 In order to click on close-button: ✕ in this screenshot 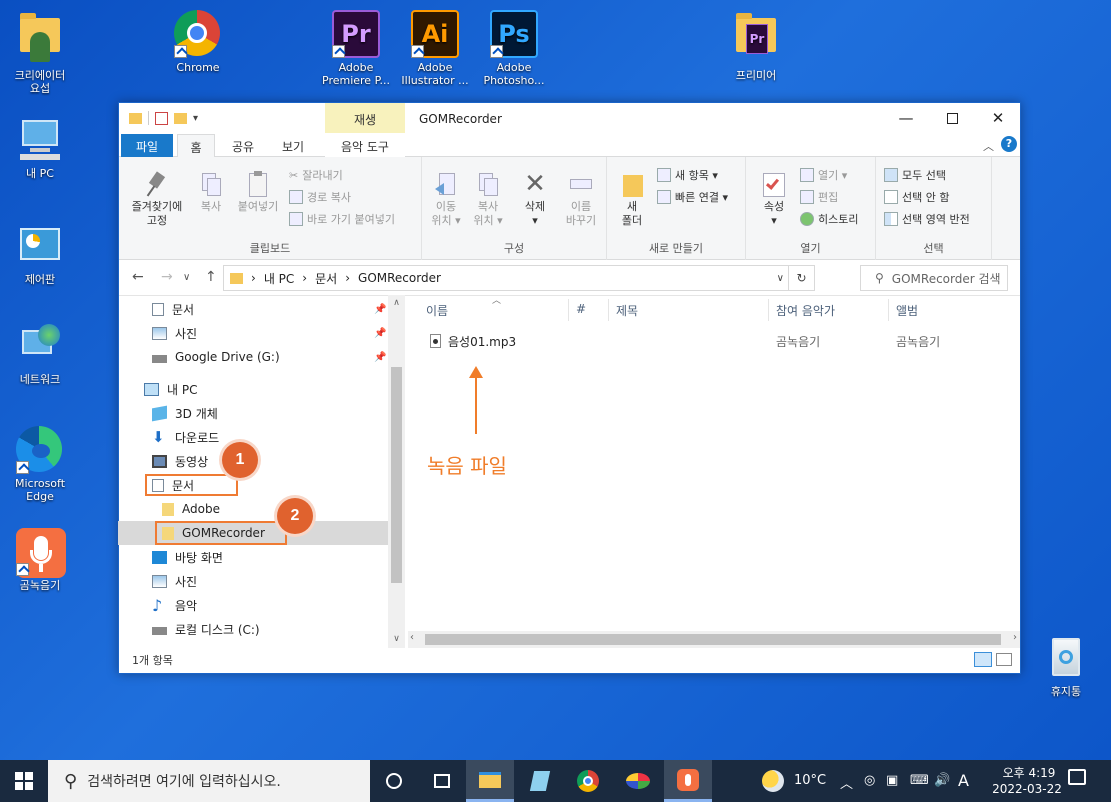, I will do `click(998, 118)`.